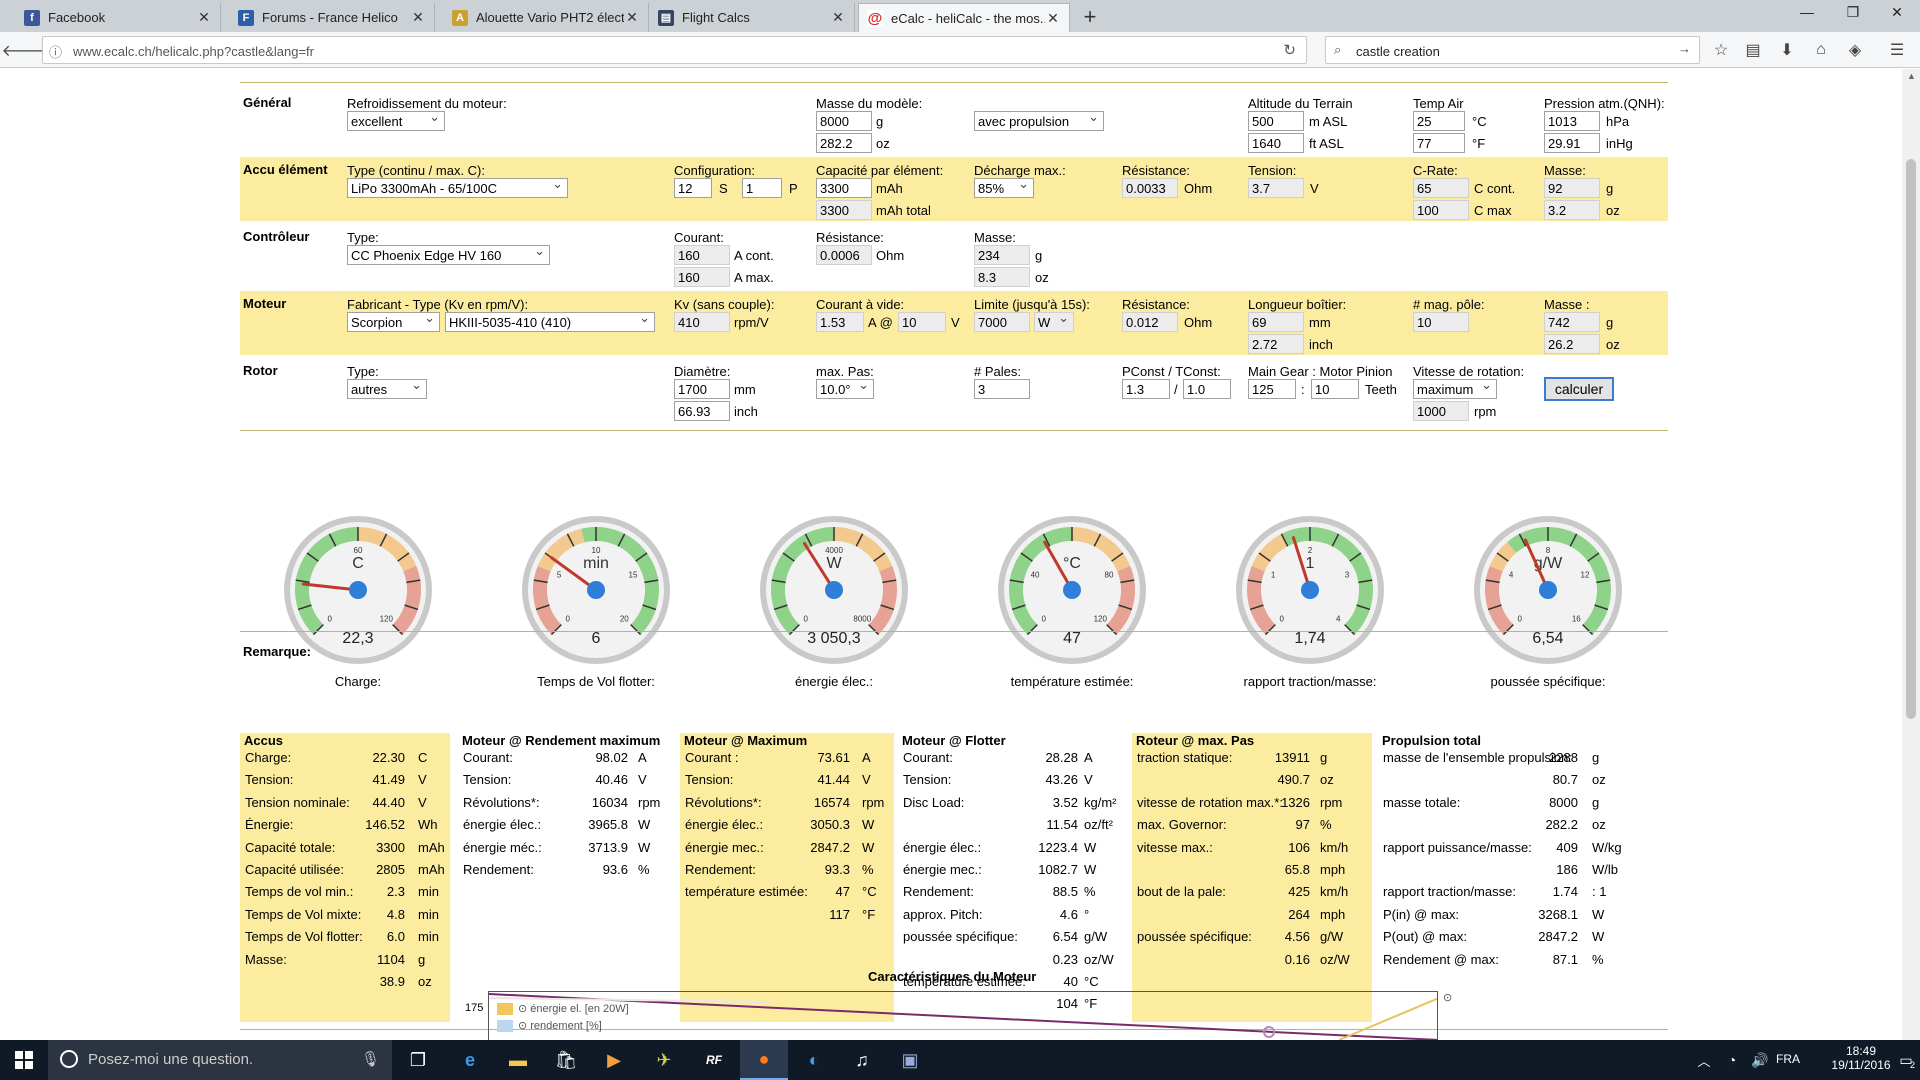 This screenshot has width=1920, height=1080. What do you see at coordinates (332, 17) in the screenshot?
I see `tab-forums: F Forums - France Helico ✕` at bounding box center [332, 17].